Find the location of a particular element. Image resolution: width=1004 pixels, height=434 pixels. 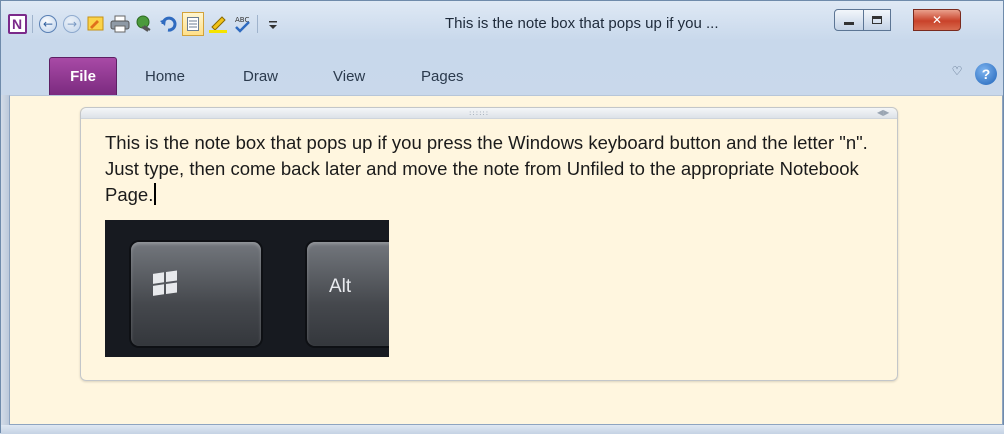

text-cursor is located at coordinates (155, 194).